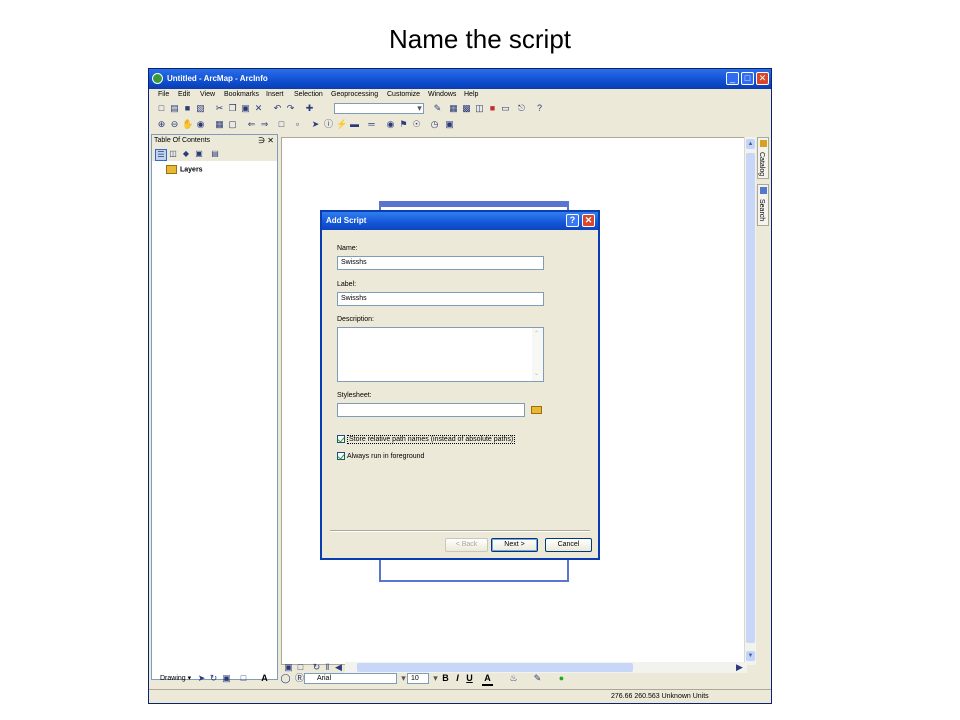  I want to click on search-window-icon: ◫, so click(479, 108).